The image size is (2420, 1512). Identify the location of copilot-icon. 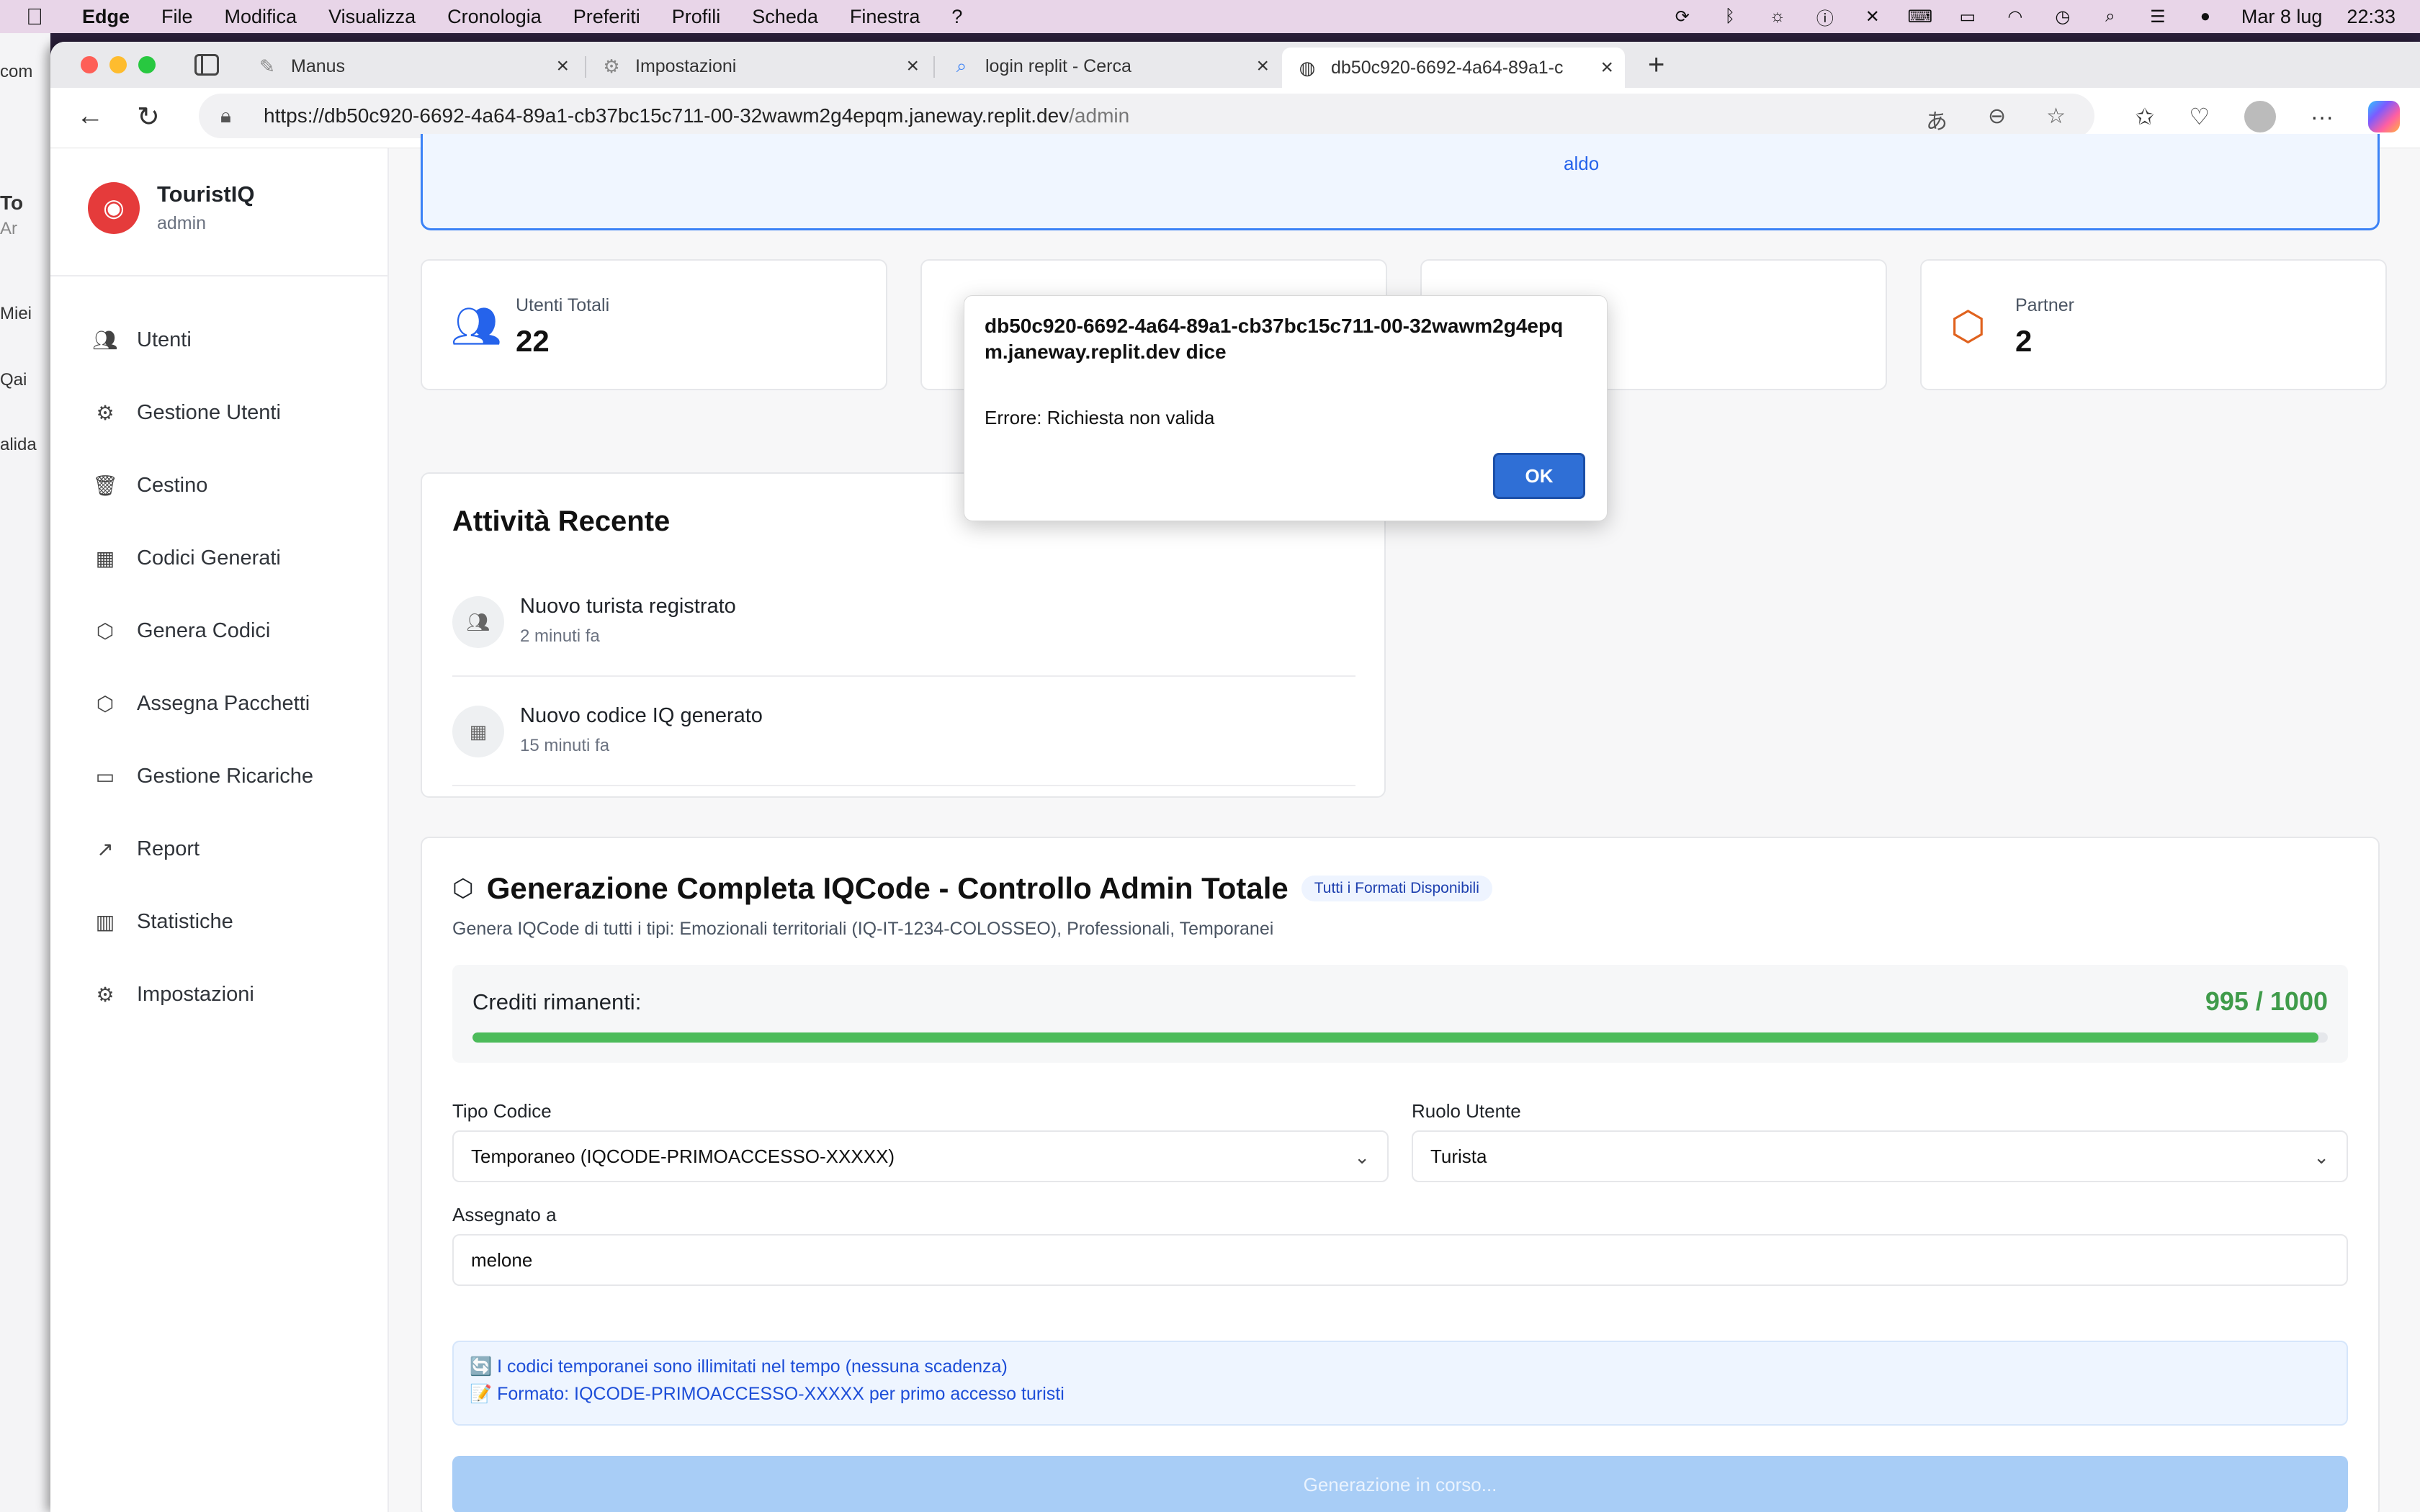
(2384, 116).